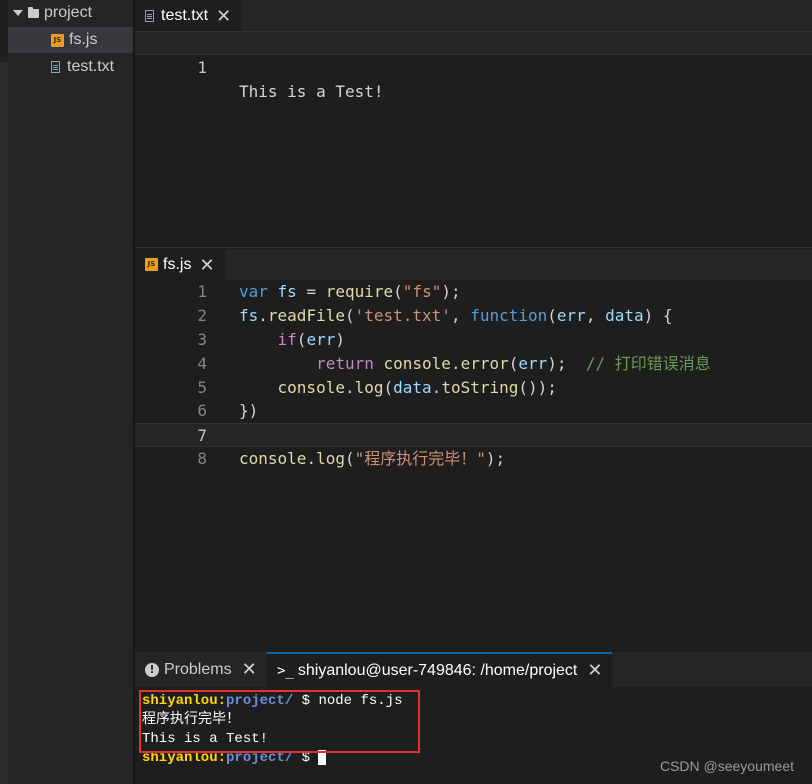 This screenshot has width=812, height=784. Describe the element at coordinates (473, 340) in the screenshot. I see `code-line: 3 if(err)` at that location.